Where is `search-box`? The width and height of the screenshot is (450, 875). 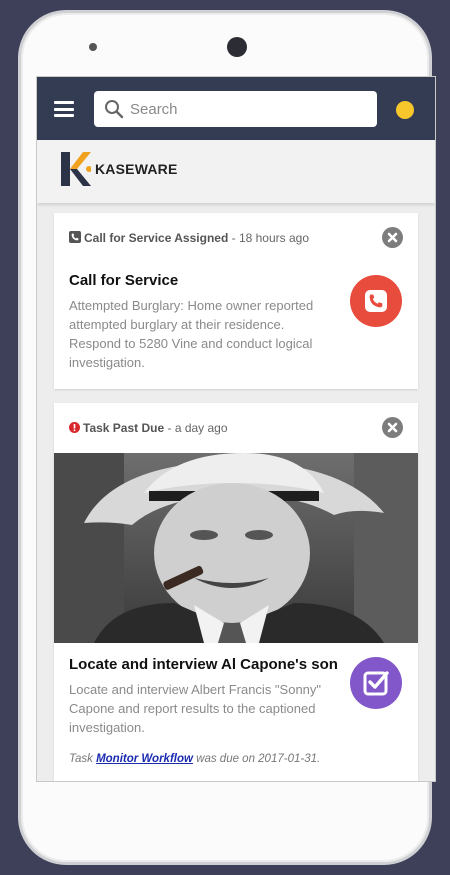 search-box is located at coordinates (235, 109).